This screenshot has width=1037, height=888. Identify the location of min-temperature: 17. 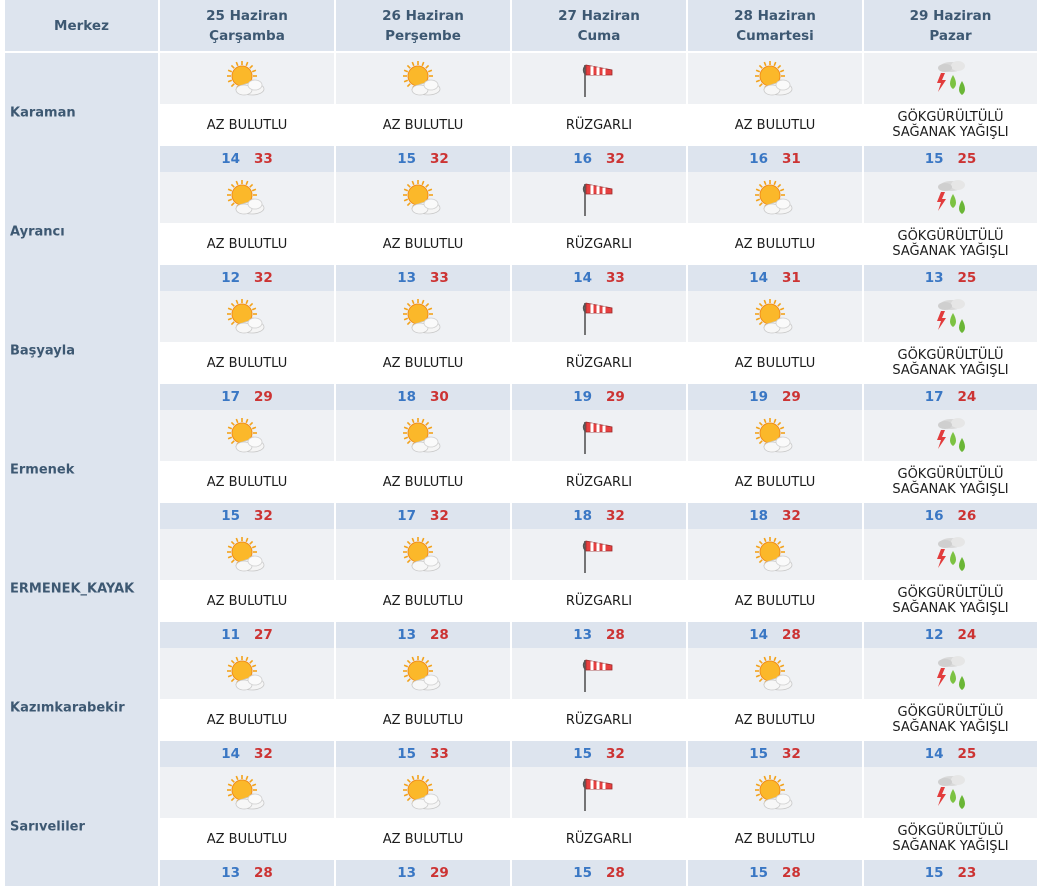
(230, 397).